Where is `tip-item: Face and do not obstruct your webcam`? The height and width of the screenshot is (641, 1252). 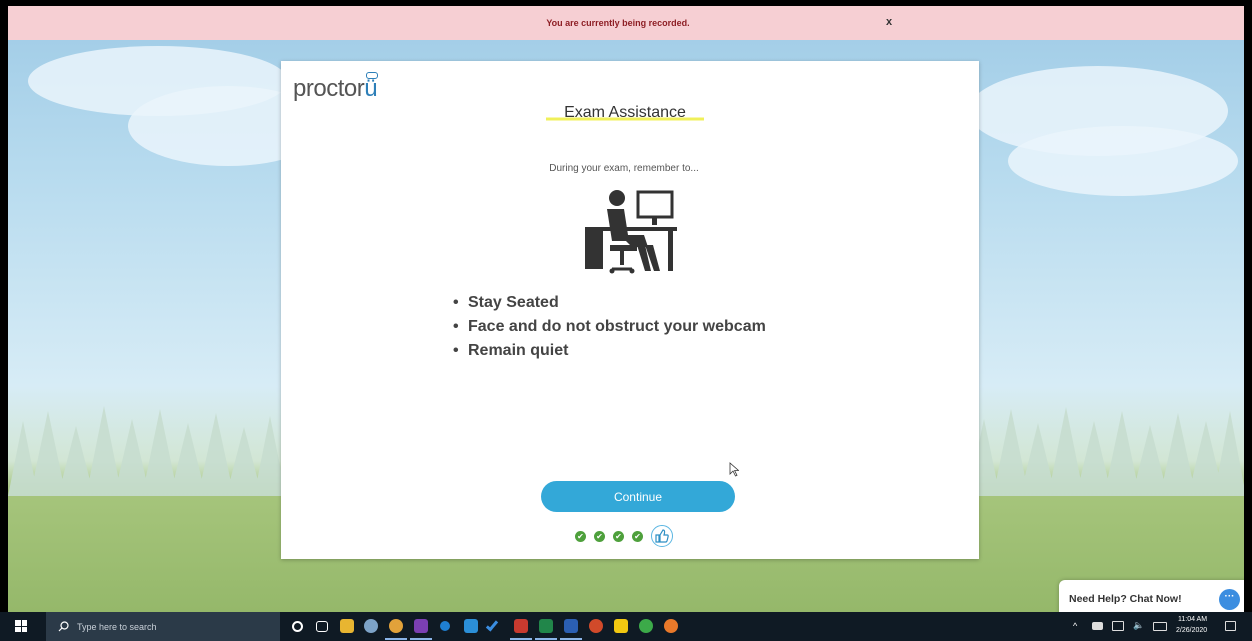
tip-item: Face and do not obstruct your webcam is located at coordinates (609, 327).